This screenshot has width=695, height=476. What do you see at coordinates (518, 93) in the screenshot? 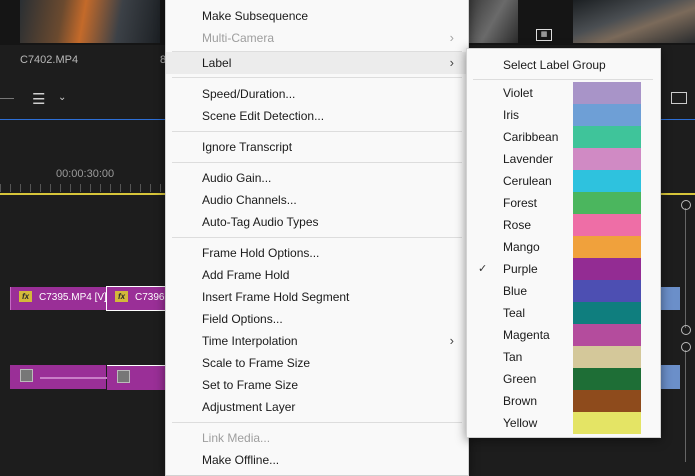
I see `label-item-name: Violet` at bounding box center [518, 93].